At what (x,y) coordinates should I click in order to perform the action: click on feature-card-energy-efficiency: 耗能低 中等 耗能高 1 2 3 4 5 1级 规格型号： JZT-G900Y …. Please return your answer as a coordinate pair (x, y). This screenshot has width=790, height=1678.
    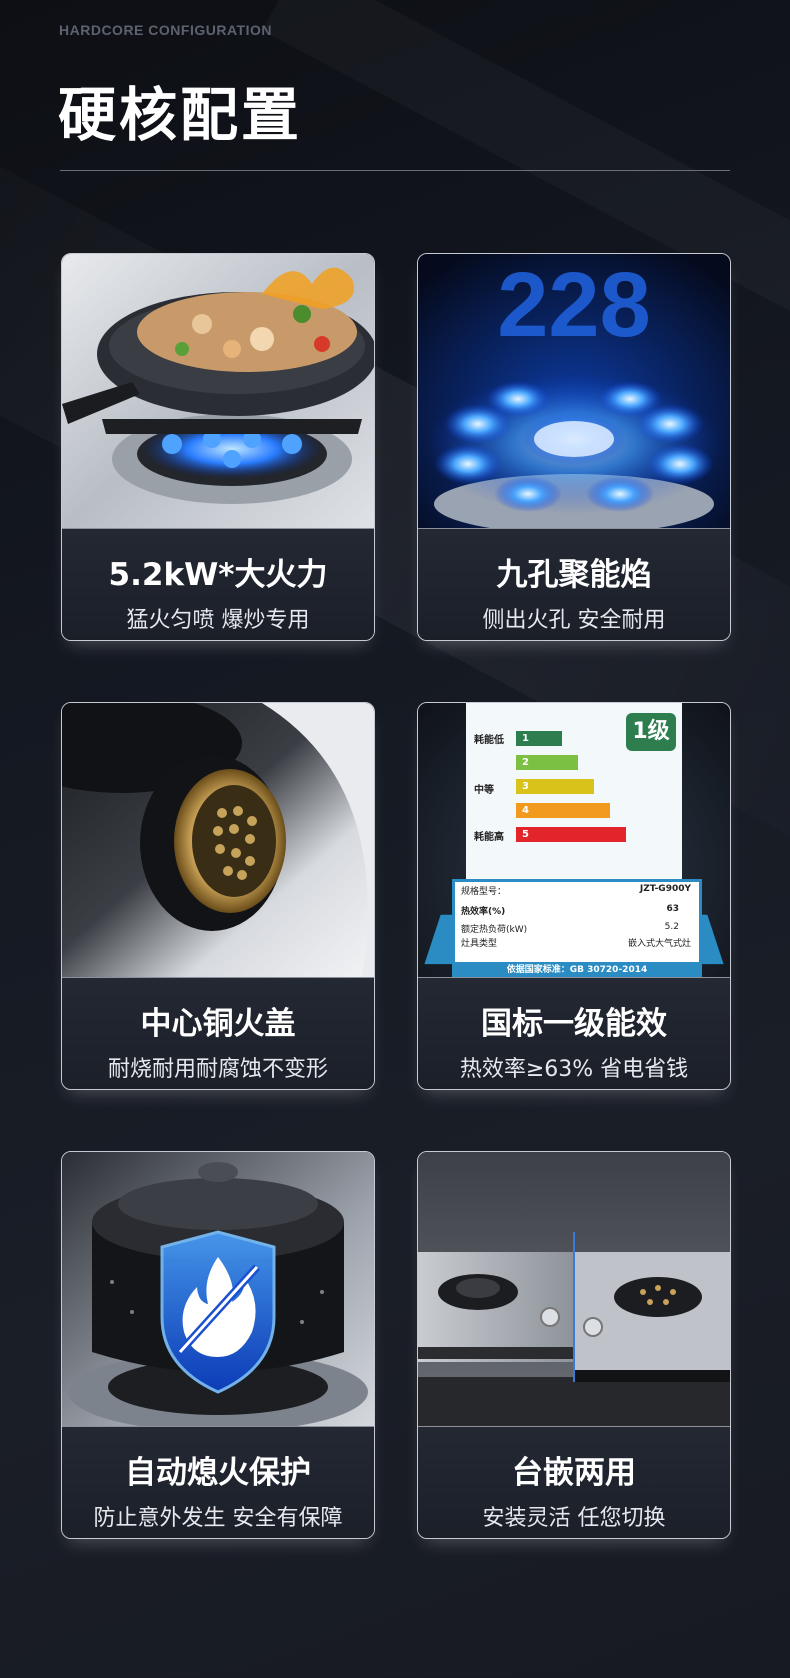
    Looking at the image, I should click on (574, 896).